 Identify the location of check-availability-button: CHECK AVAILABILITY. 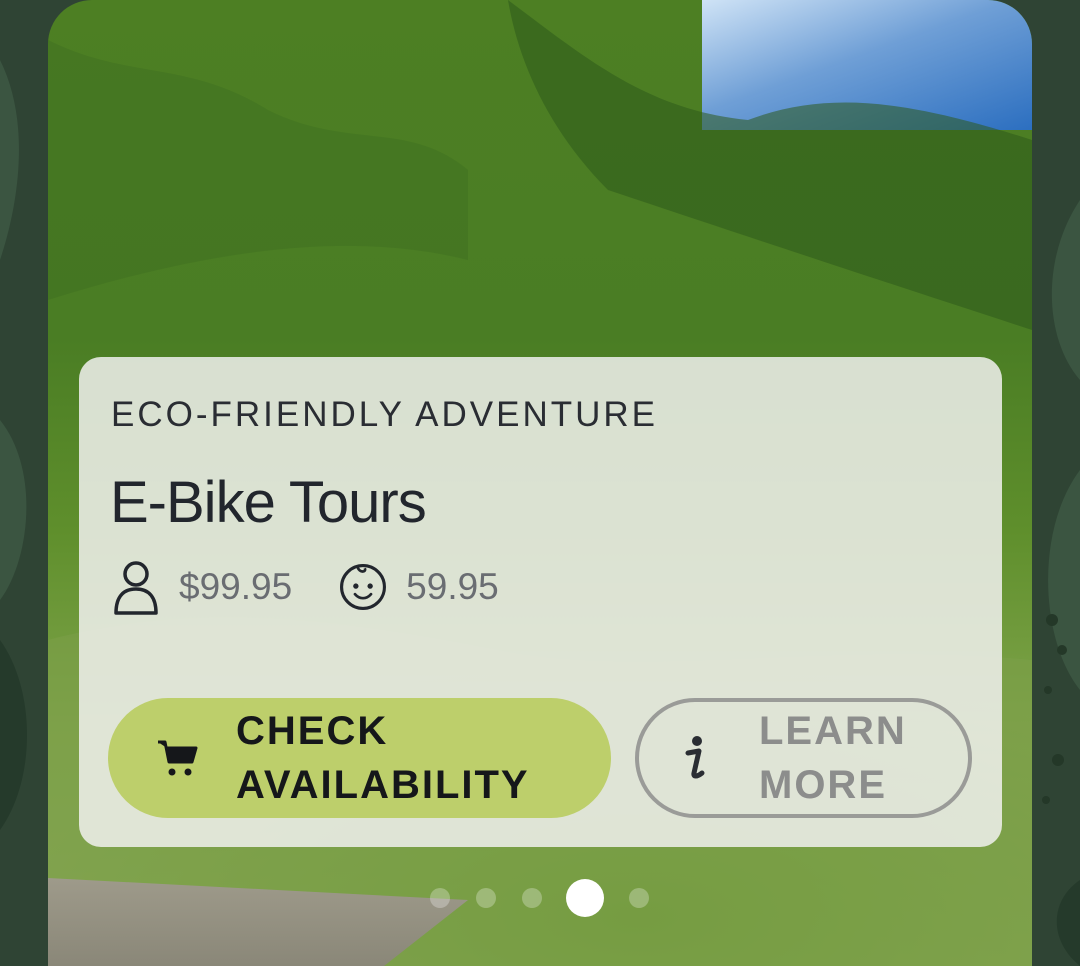
(359, 758).